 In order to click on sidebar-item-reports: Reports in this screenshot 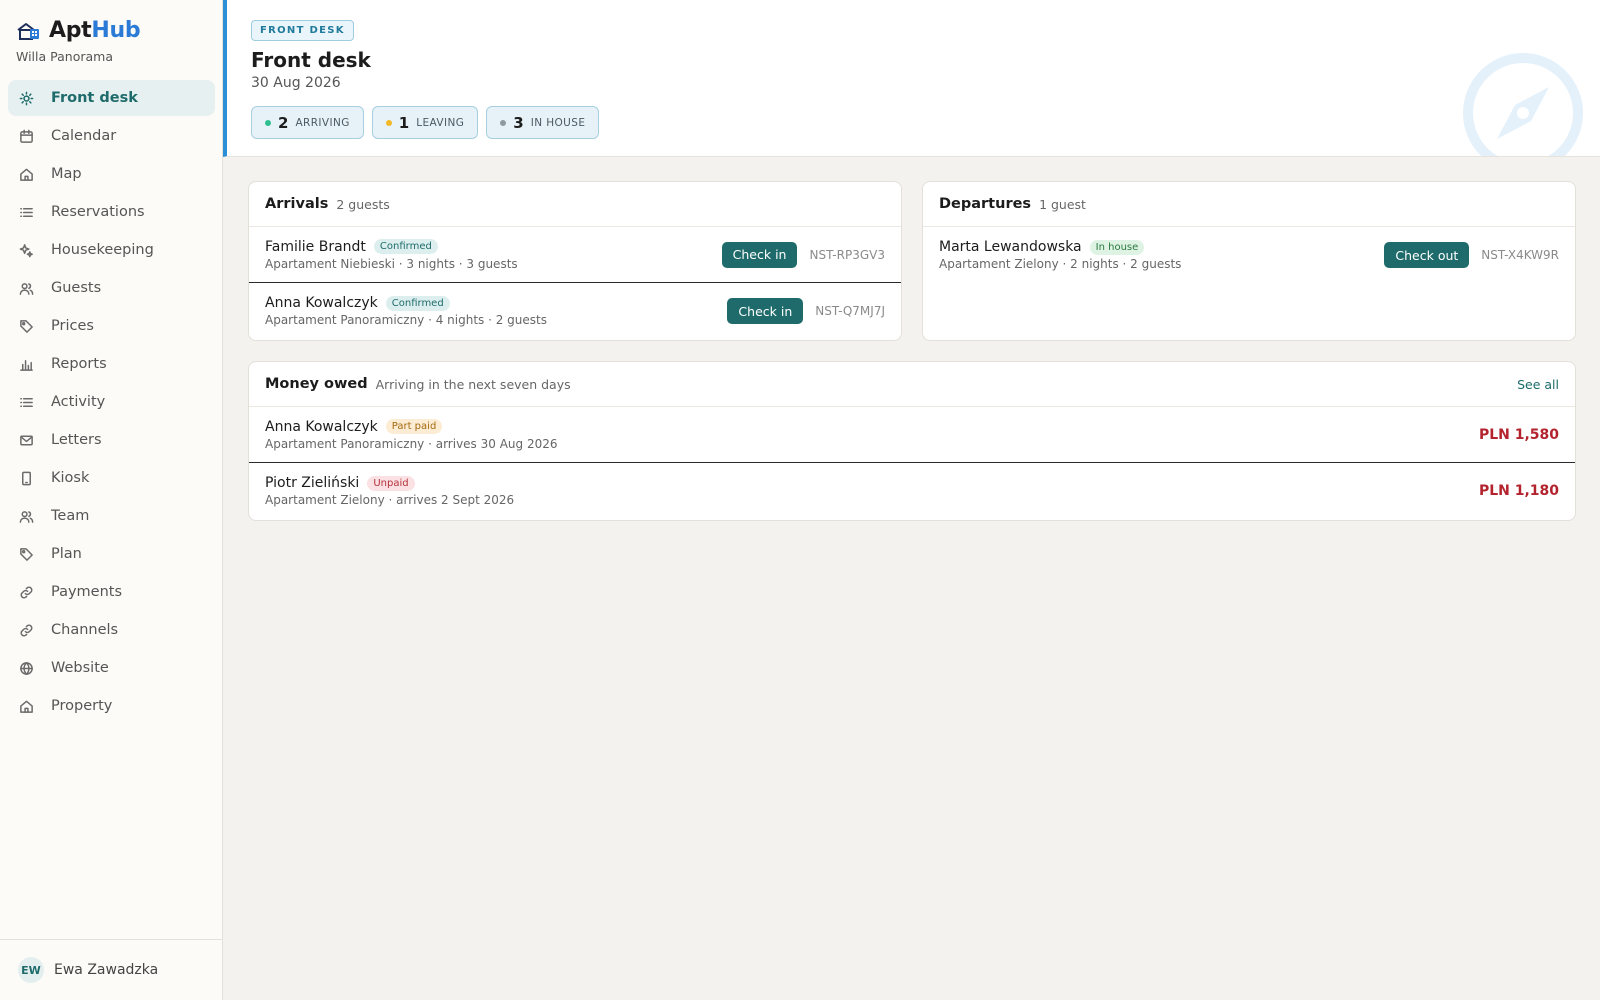, I will do `click(111, 364)`.